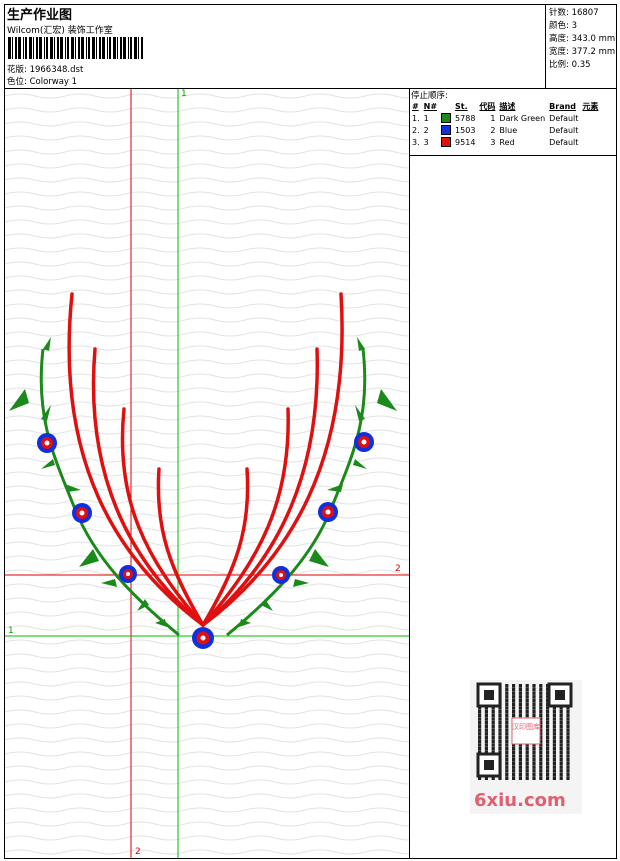 The height and width of the screenshot is (861, 620). I want to click on qr-center-text: 汉印图库, so click(526, 726).